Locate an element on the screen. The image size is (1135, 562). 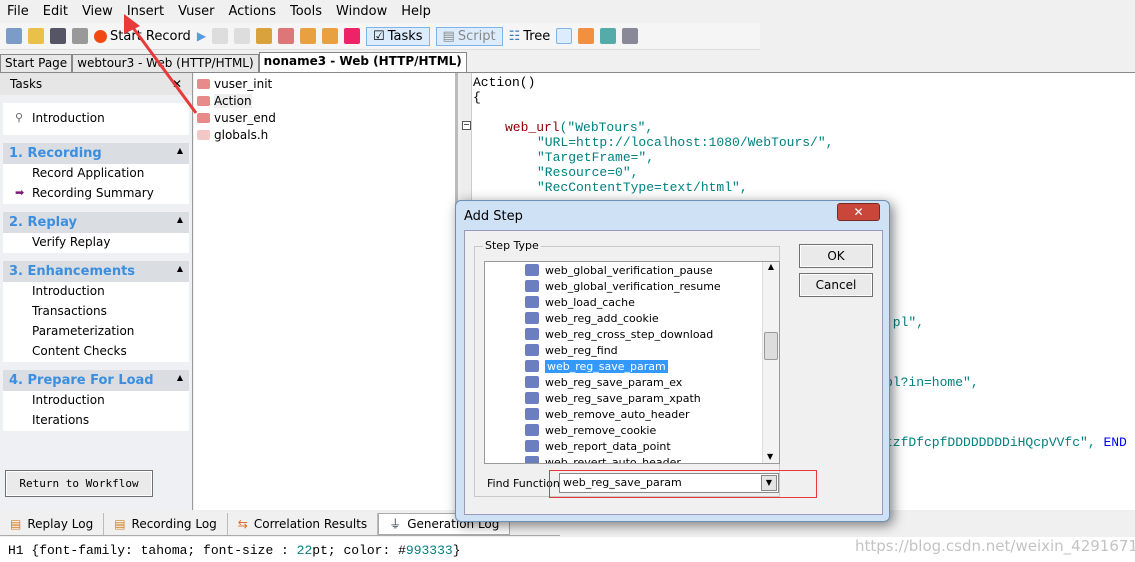
close-icon: ✕ is located at coordinates (177, 84).